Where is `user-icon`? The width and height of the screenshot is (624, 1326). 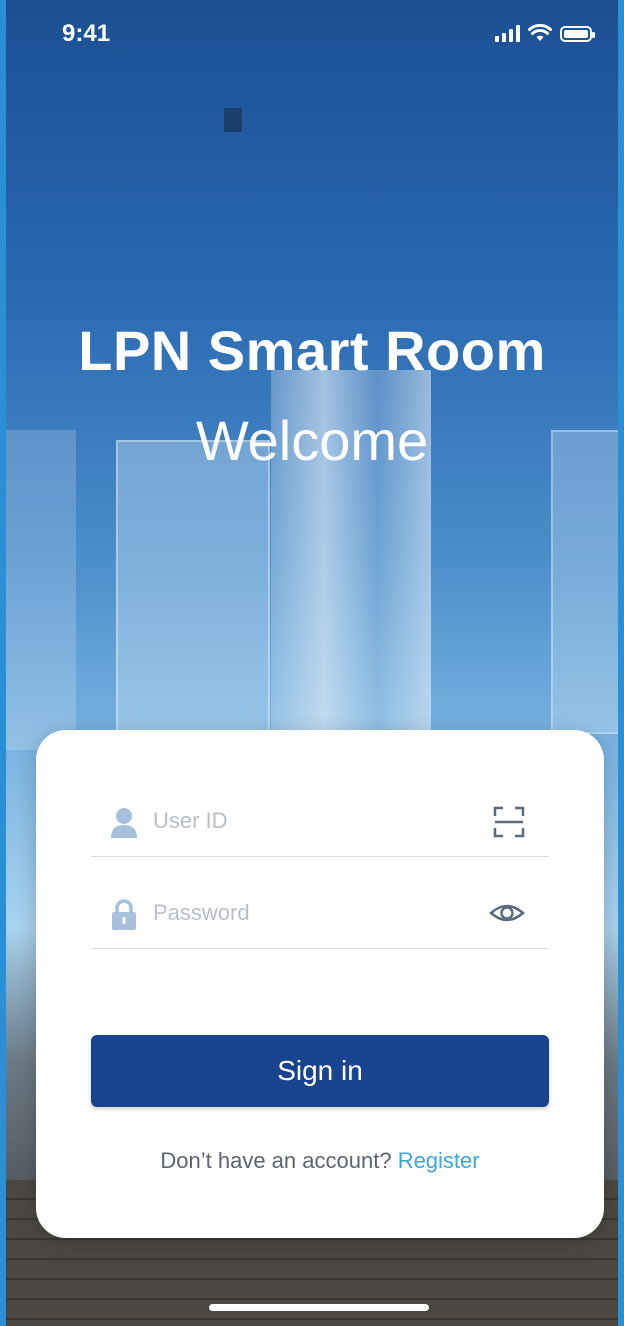 user-icon is located at coordinates (124, 823).